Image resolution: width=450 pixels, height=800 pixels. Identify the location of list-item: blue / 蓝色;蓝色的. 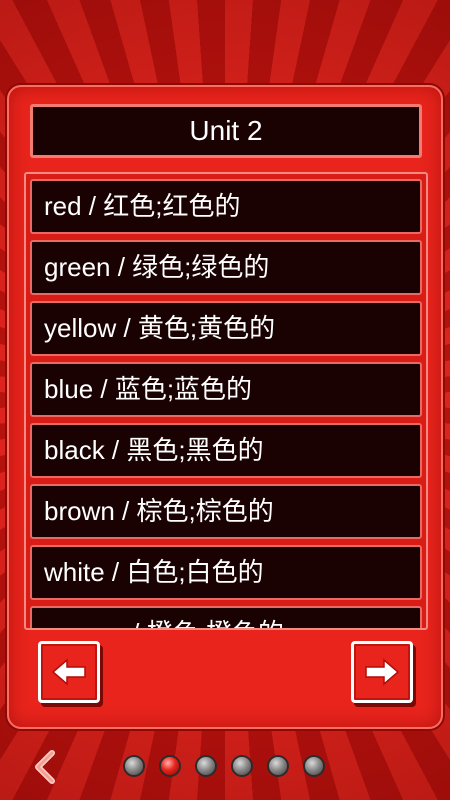
(226, 389).